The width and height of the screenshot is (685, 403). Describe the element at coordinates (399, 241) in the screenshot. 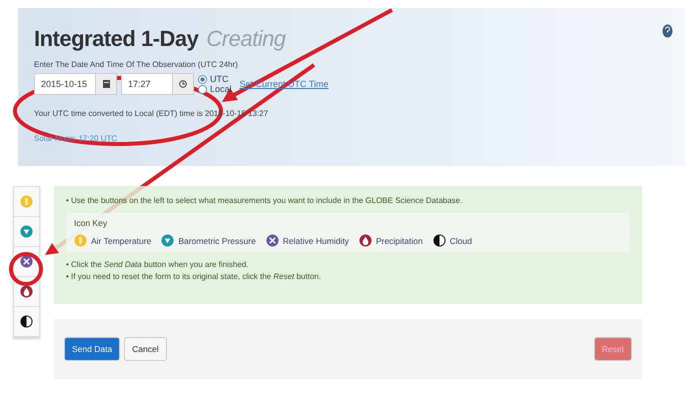

I see `legend-label: Precipitation` at that location.